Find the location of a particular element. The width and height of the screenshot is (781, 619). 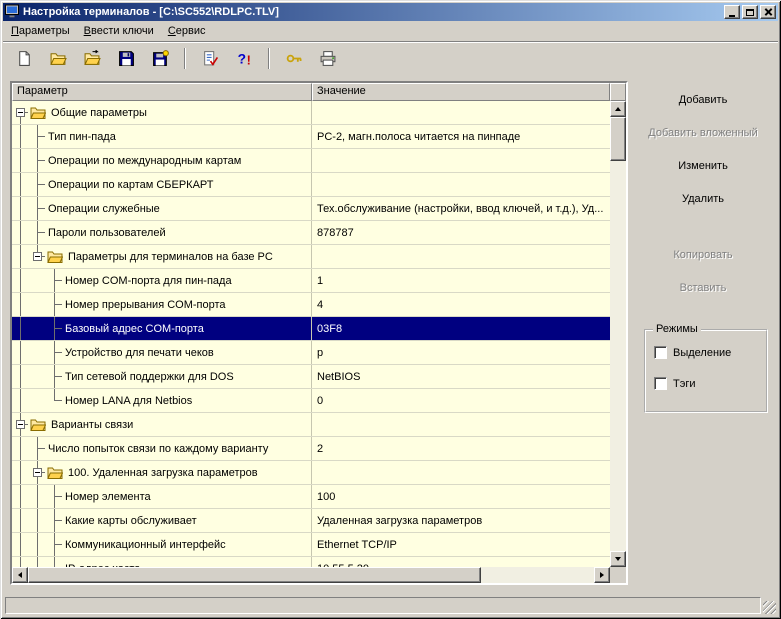

param-cell: Операции по международным картам is located at coordinates (162, 160).